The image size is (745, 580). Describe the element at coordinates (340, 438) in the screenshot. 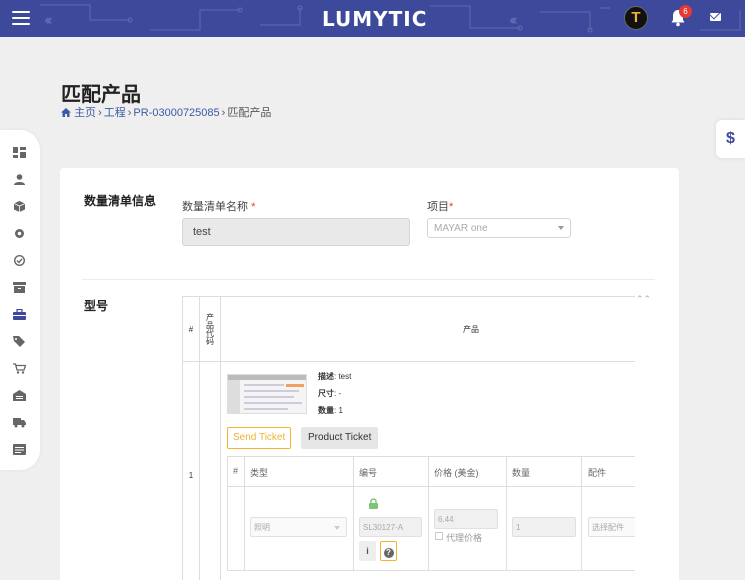

I see `product-ticket-button: Product Ticket` at that location.